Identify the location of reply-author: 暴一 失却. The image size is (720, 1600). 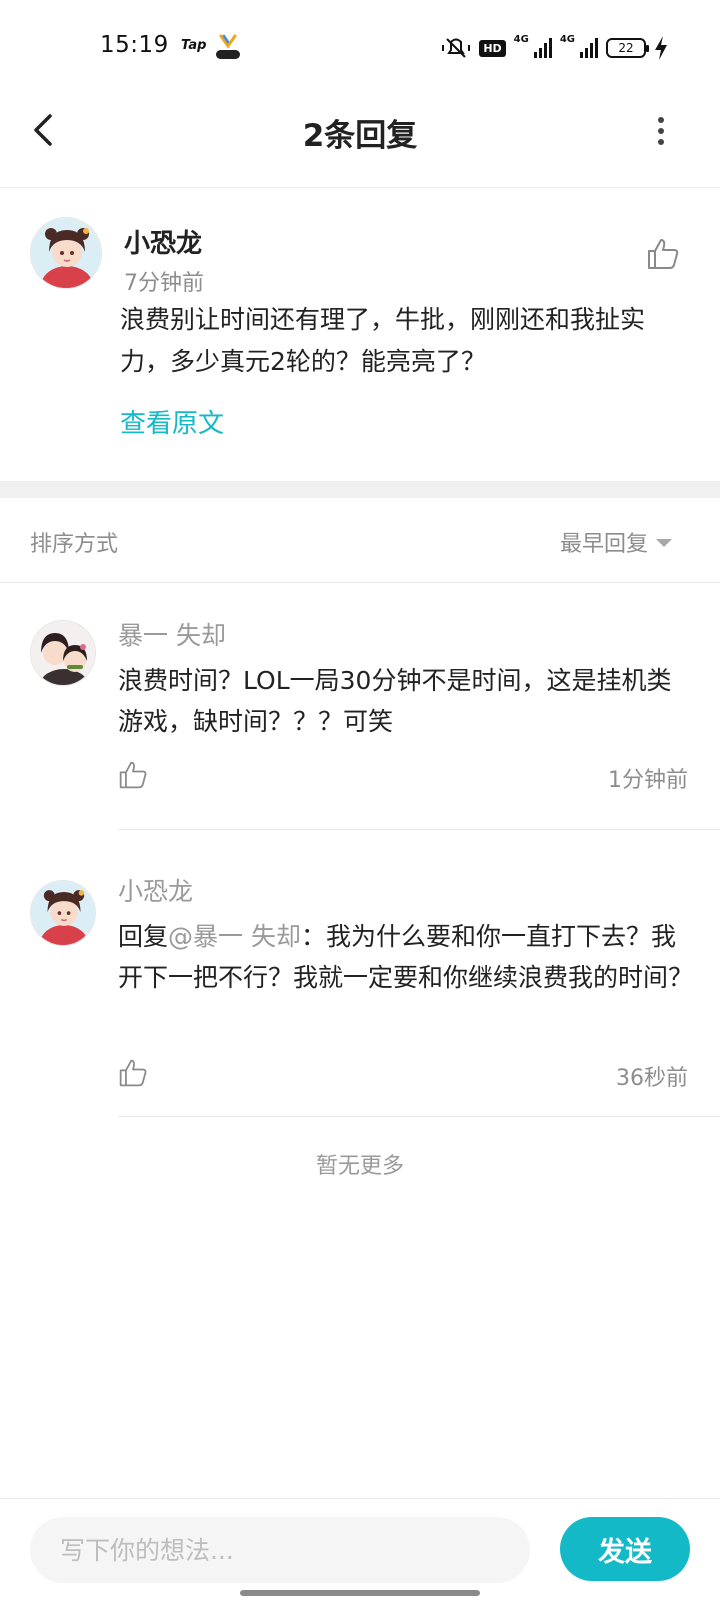
(172, 634).